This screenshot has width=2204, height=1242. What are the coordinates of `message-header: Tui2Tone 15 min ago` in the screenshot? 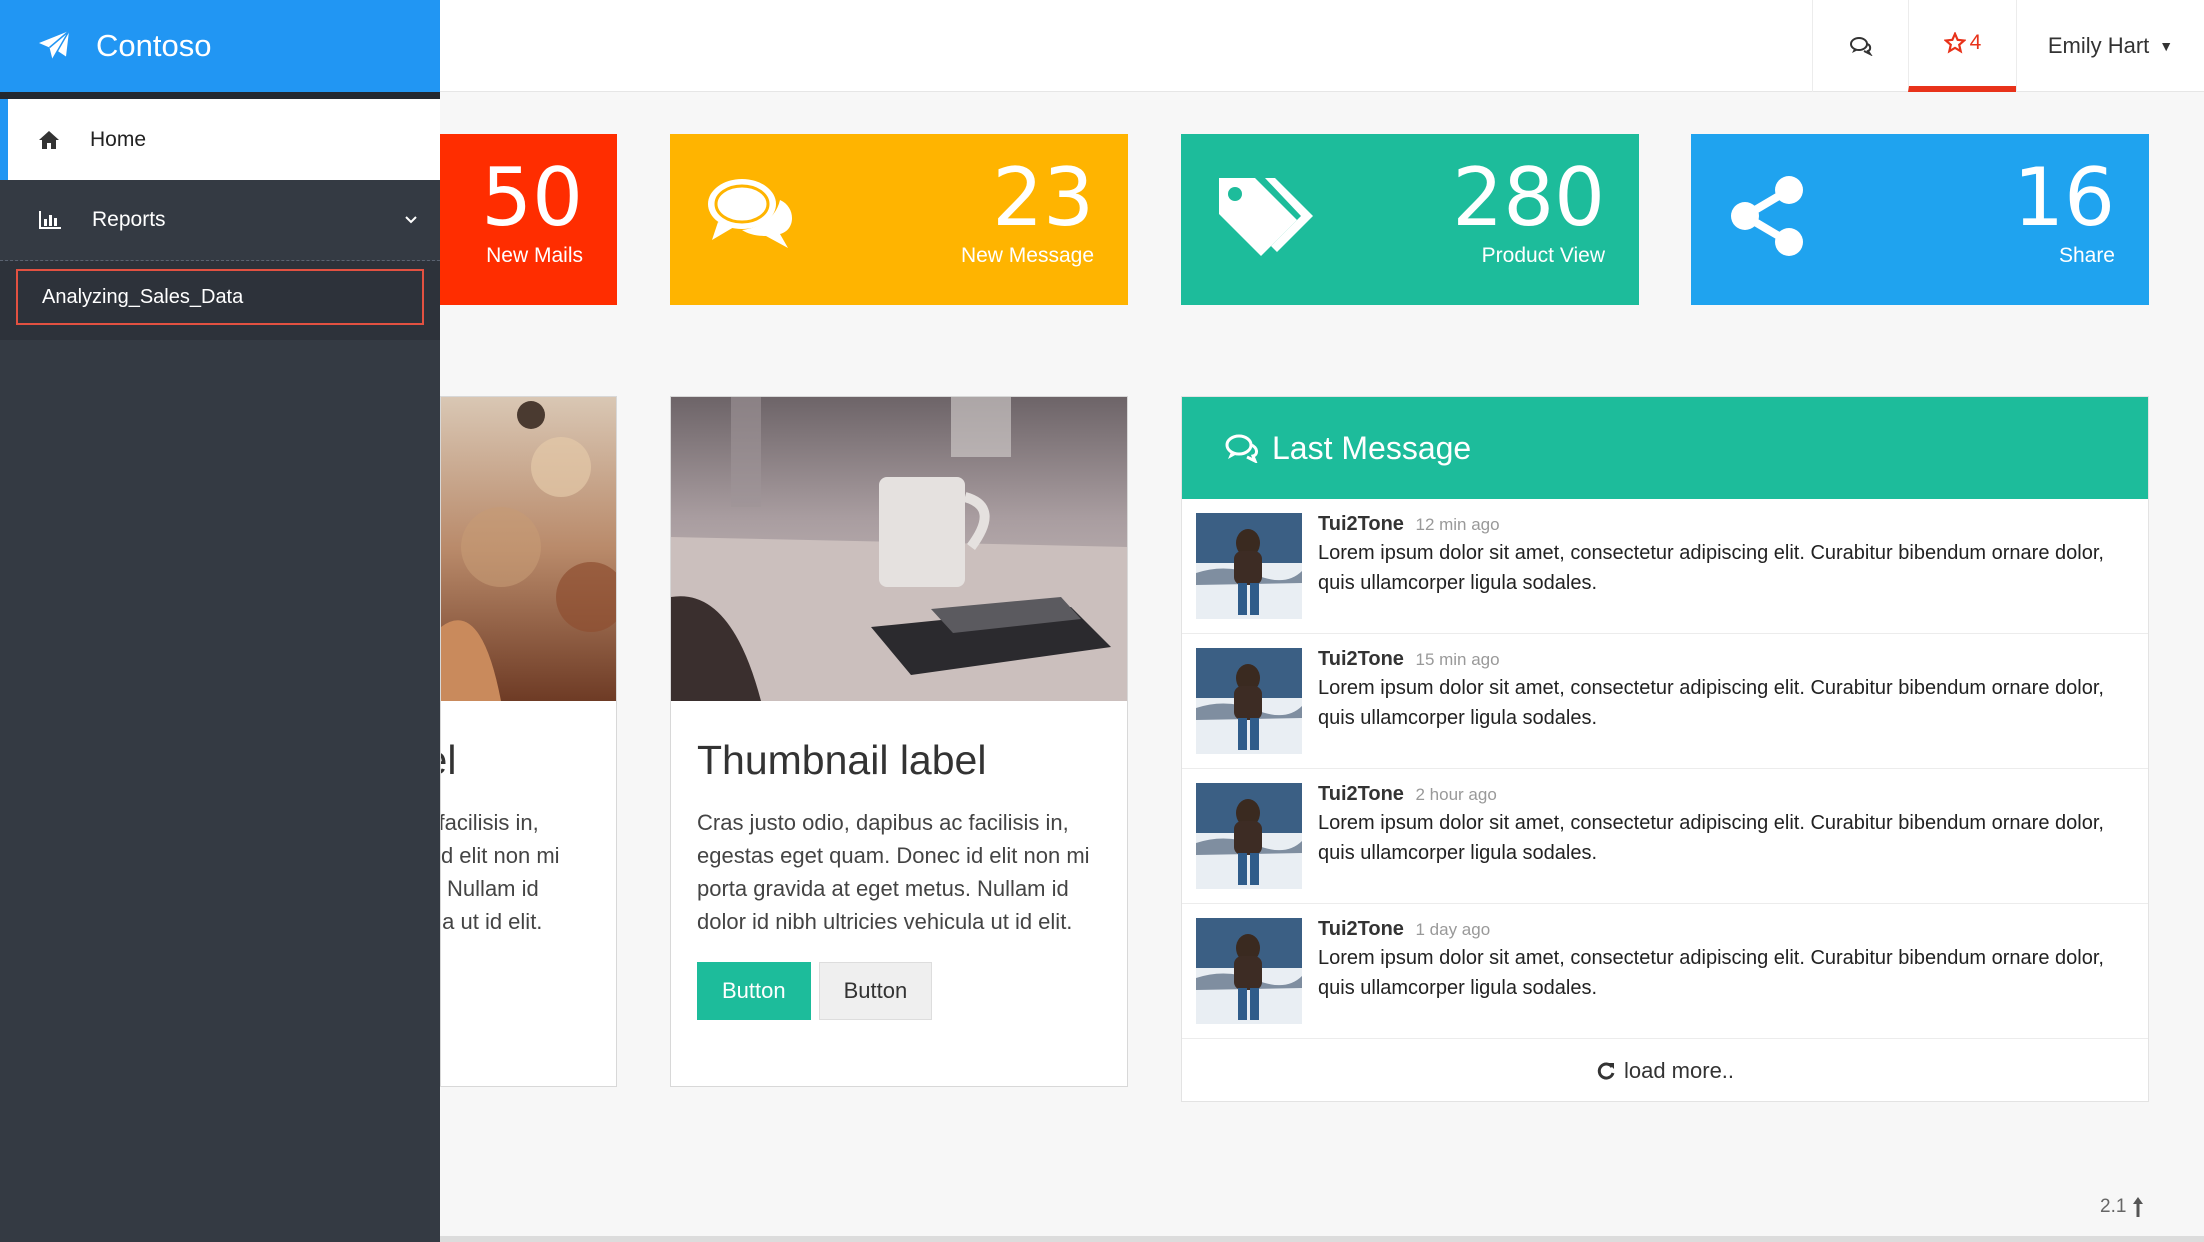 It's located at (1718, 659).